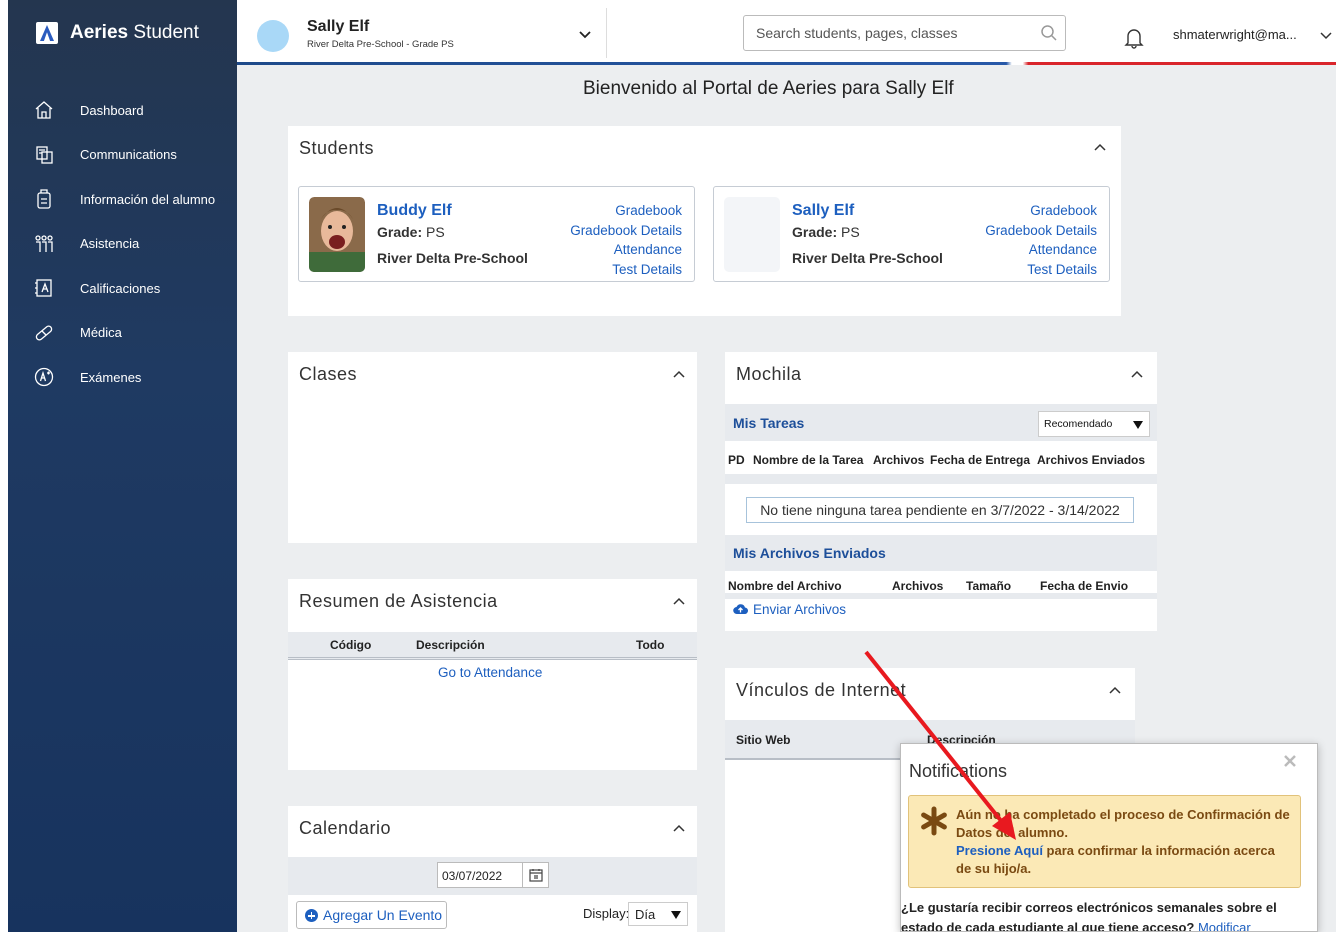  Describe the element at coordinates (645, 914) in the screenshot. I see `display-value: Día` at that location.